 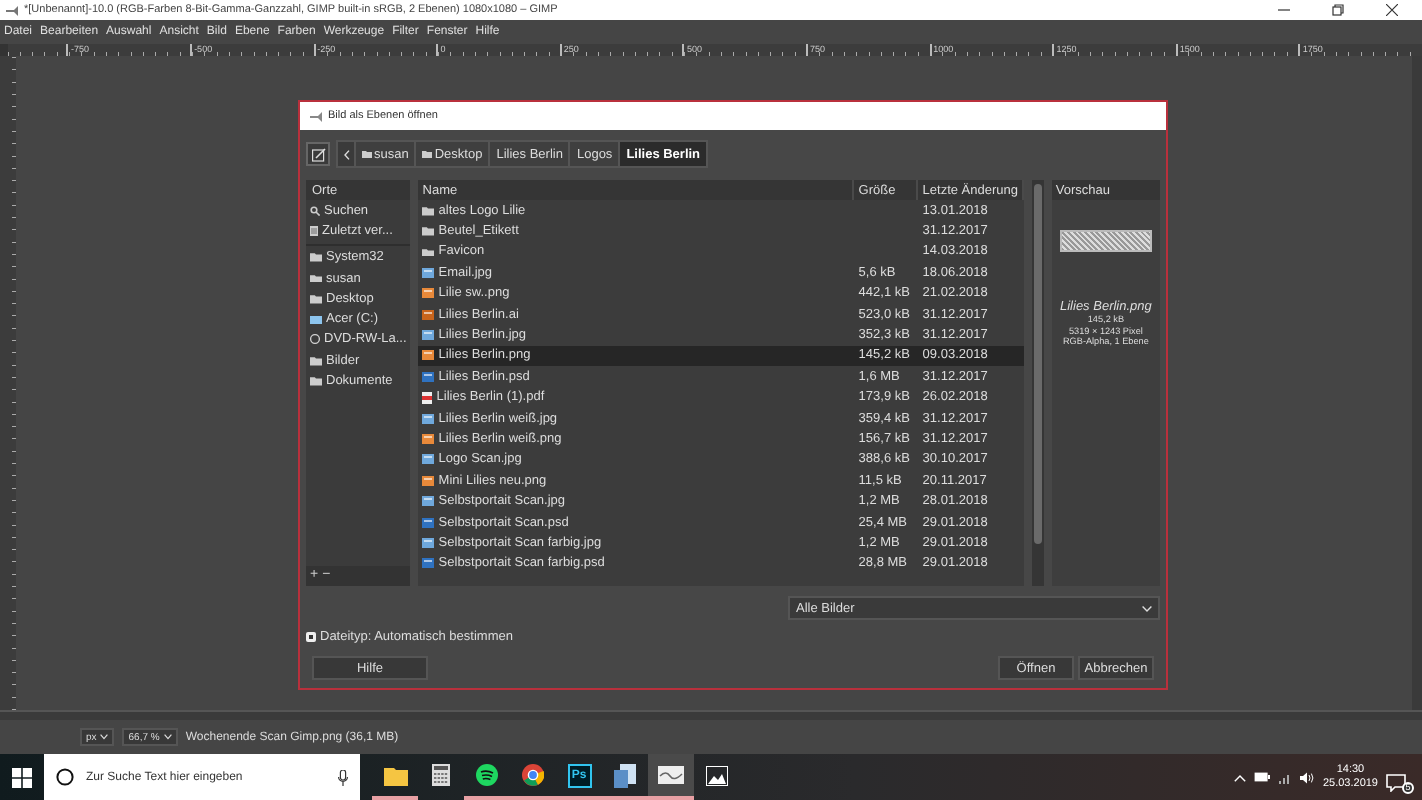 I want to click on pencil-icon, so click(x=318, y=154).